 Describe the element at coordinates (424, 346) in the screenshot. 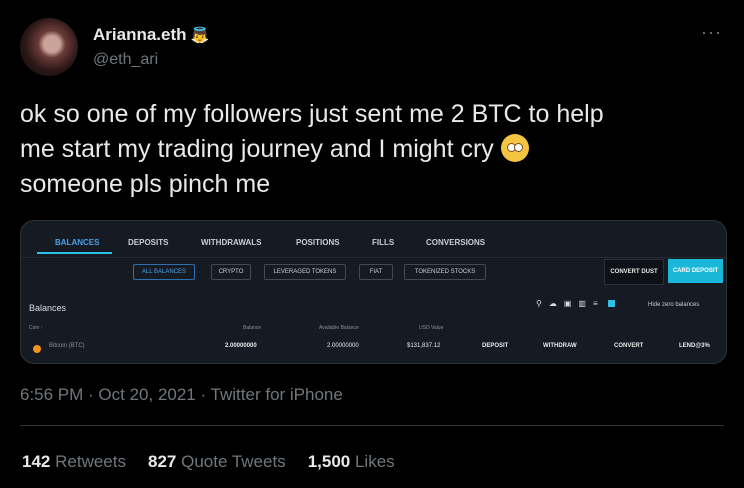

I see `row-usd-value: $131,837.12` at that location.